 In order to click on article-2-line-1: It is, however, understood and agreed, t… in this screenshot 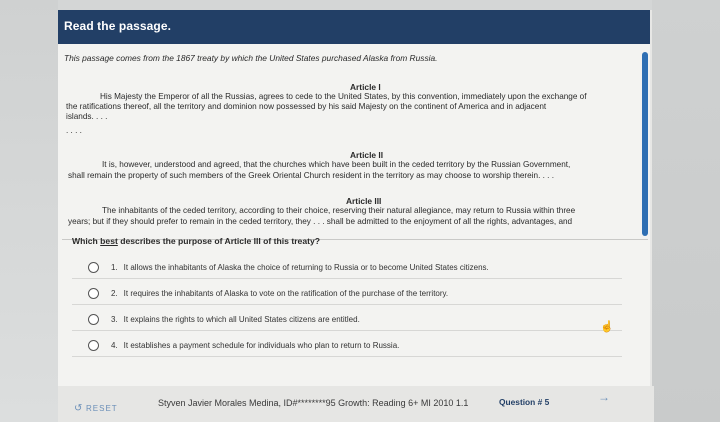, I will do `click(336, 164)`.